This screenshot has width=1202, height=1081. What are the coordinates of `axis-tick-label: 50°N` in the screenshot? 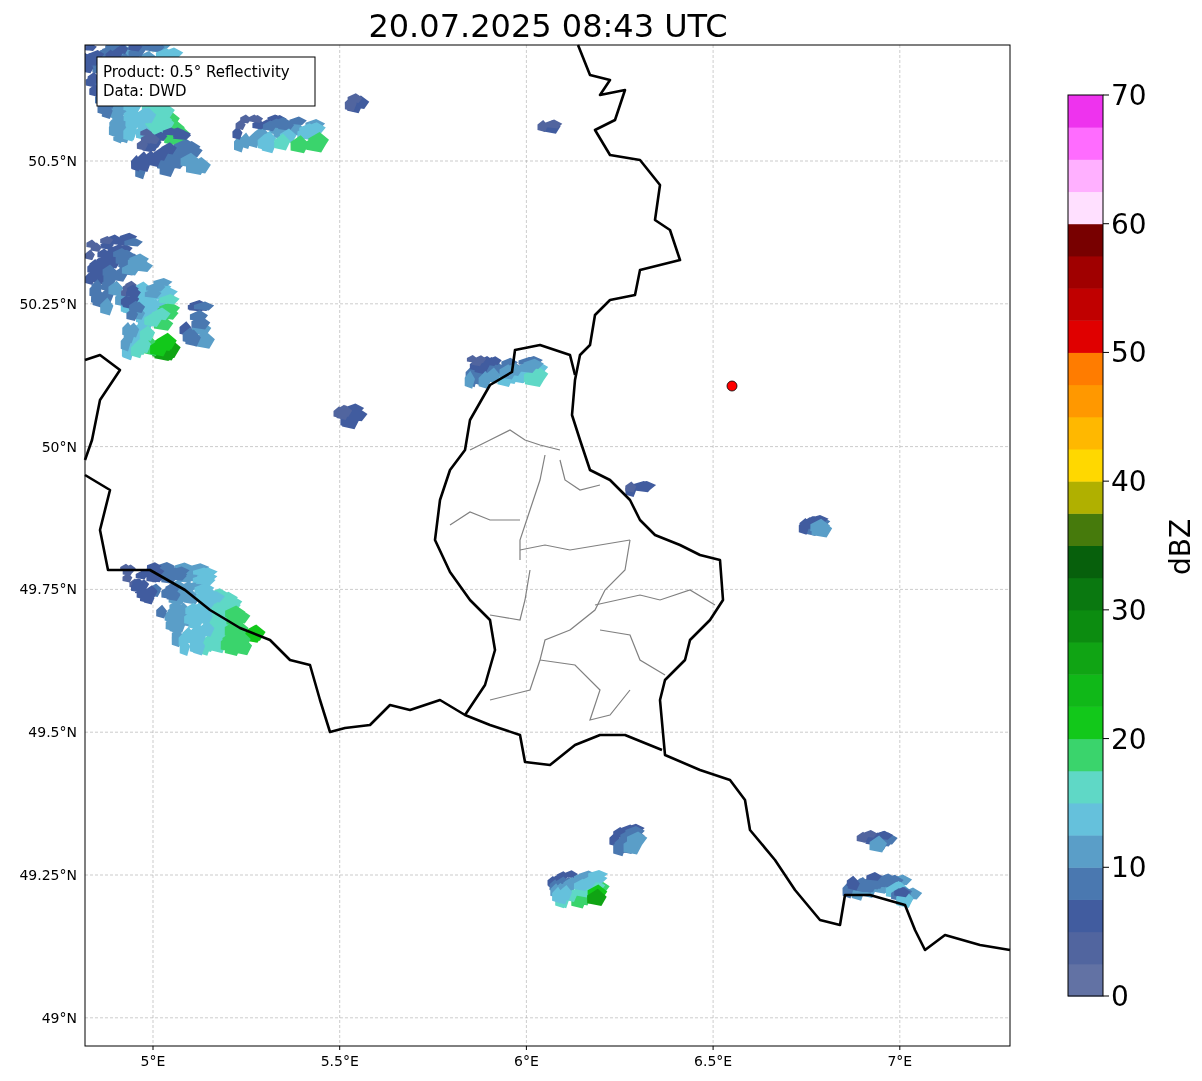 It's located at (59, 446).